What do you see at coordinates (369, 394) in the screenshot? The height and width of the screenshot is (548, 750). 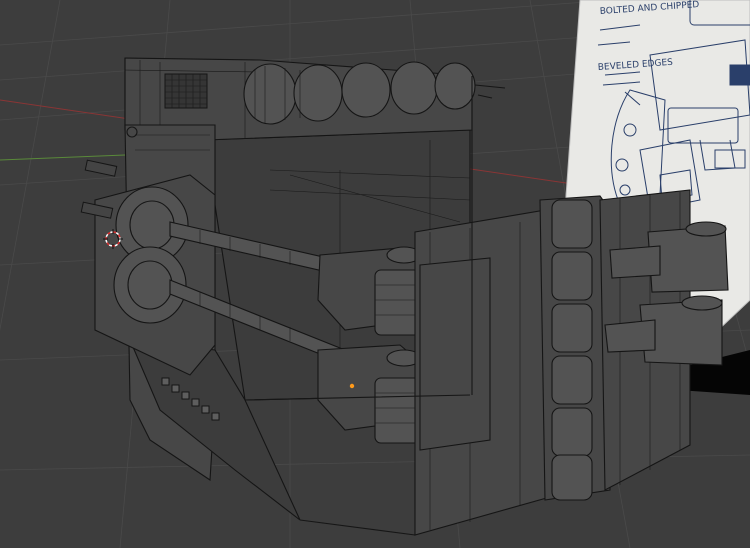 I see `lower-clamp` at bounding box center [369, 394].